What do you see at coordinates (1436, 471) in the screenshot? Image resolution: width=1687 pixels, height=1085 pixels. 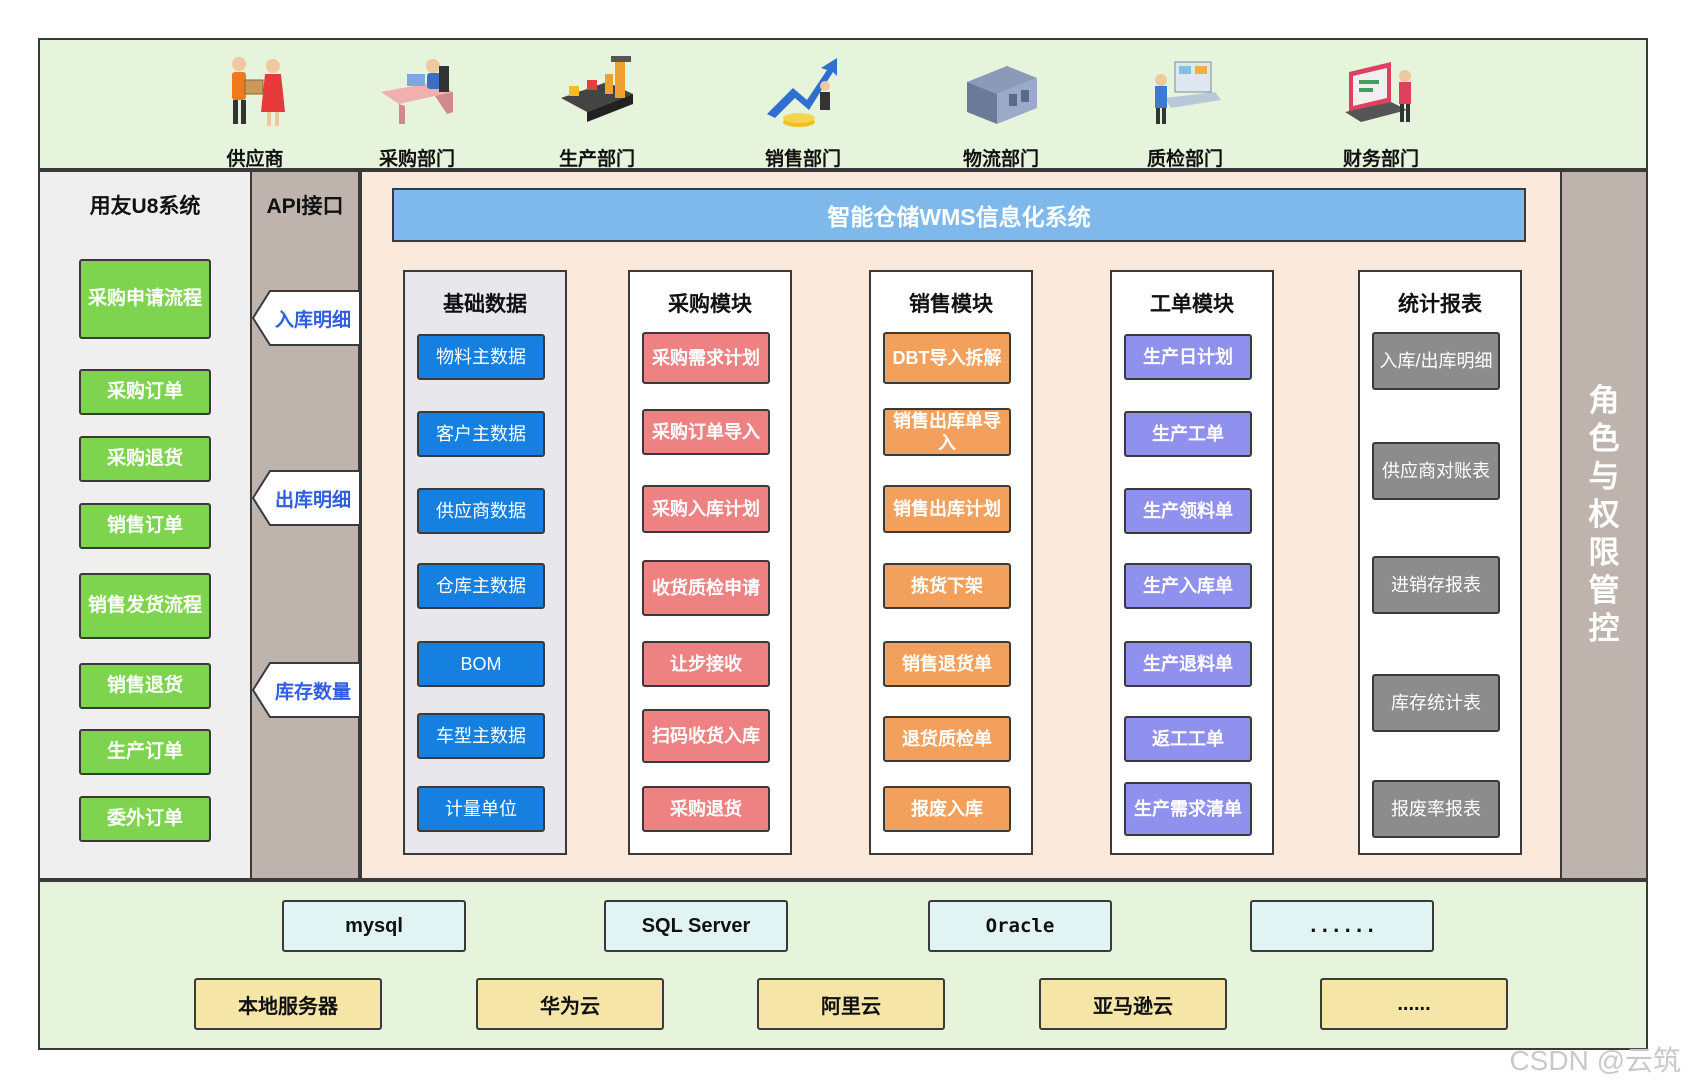 I see `module-item: 供应商对账表` at bounding box center [1436, 471].